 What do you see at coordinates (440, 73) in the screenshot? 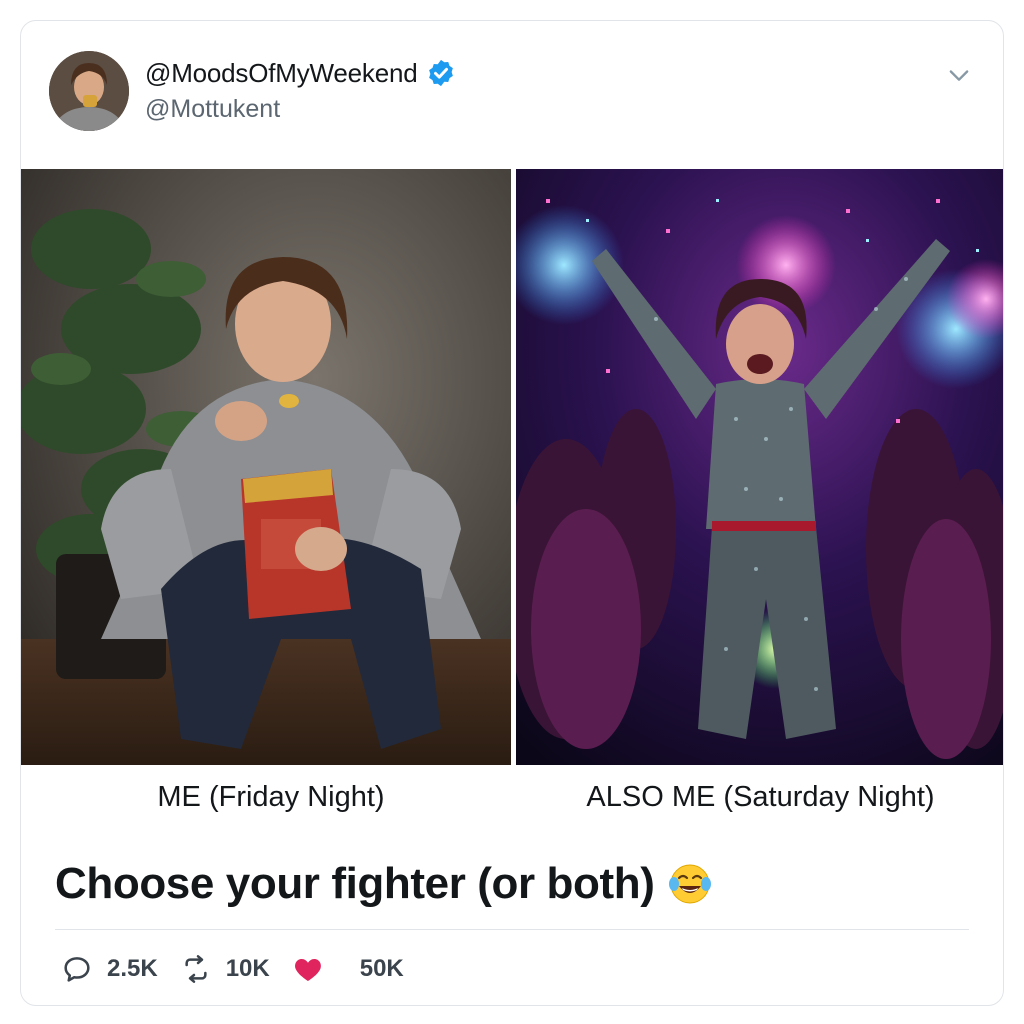
I see `verified-badge-icon` at bounding box center [440, 73].